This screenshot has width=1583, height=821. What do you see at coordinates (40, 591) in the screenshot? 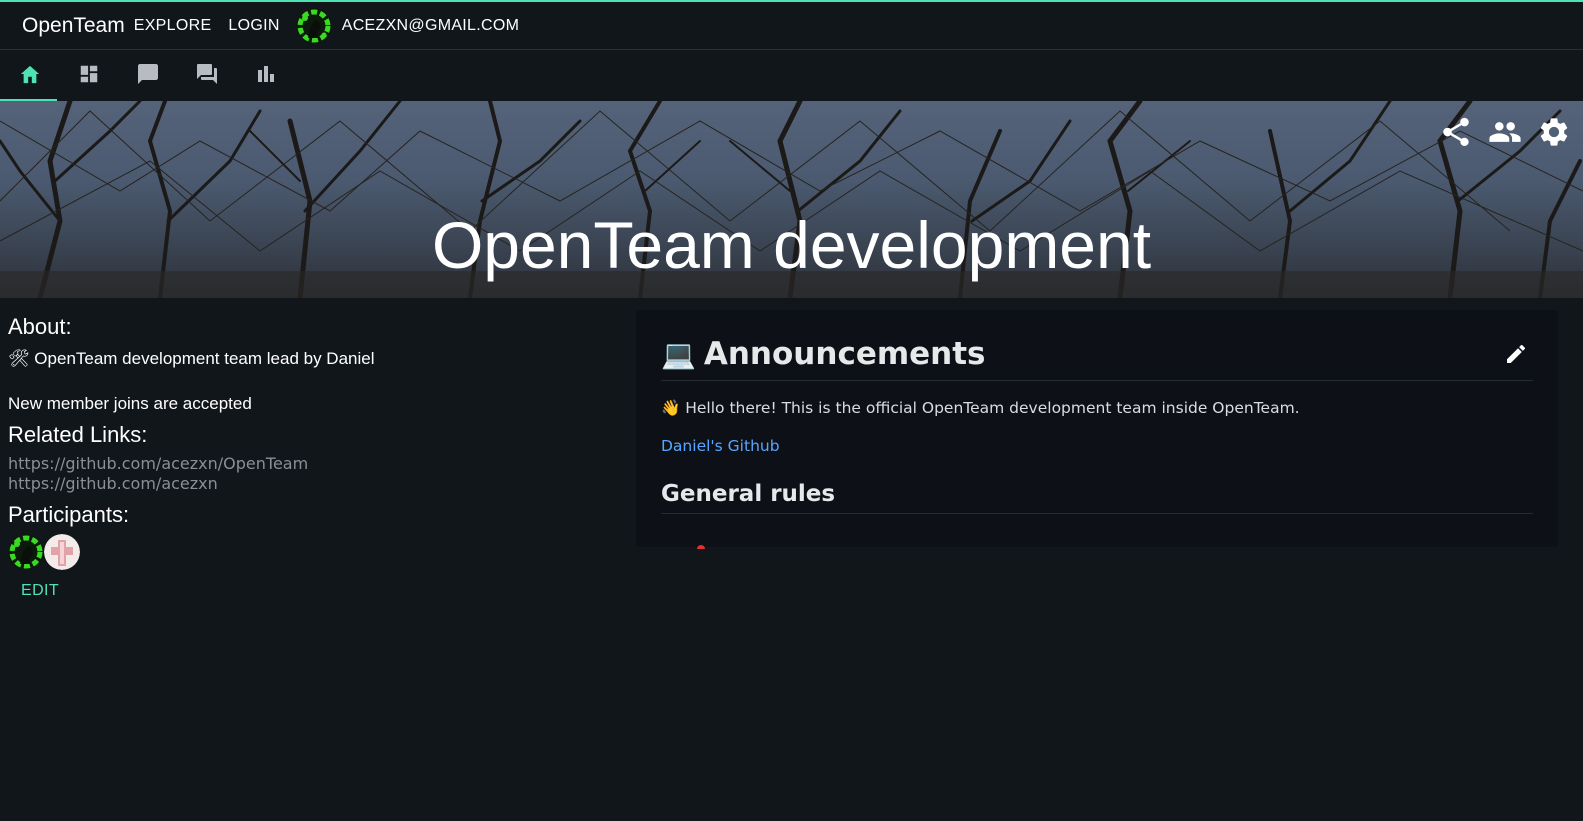
I see `edit-participants-button: EDIT` at bounding box center [40, 591].